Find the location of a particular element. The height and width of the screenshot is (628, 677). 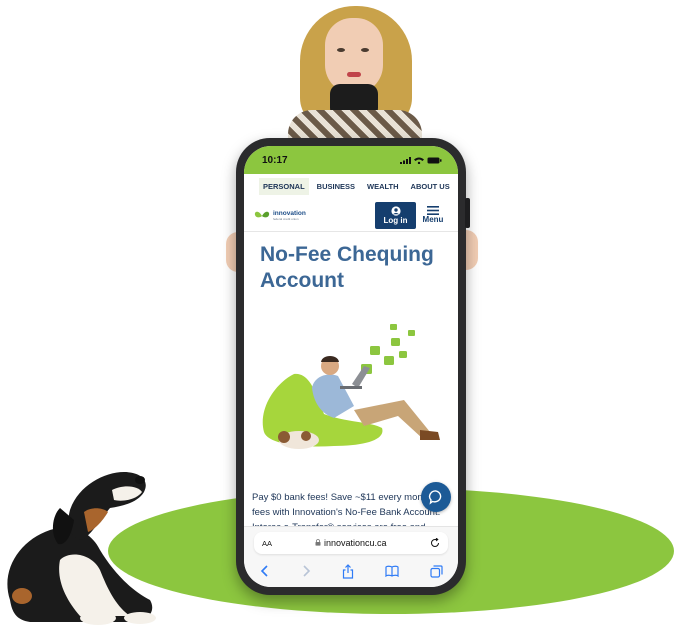

url-label: innovationcu.ca is located at coordinates (355, 543).